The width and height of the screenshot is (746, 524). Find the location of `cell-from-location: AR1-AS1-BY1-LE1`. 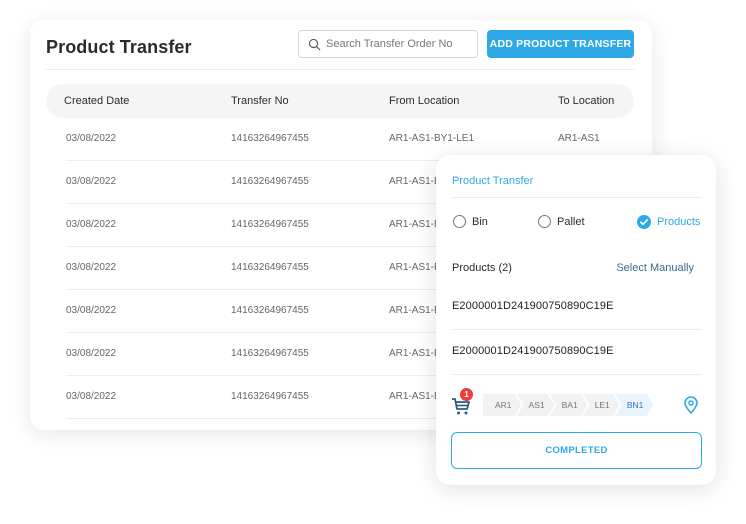

cell-from-location: AR1-AS1-BY1-LE1 is located at coordinates (432, 138).